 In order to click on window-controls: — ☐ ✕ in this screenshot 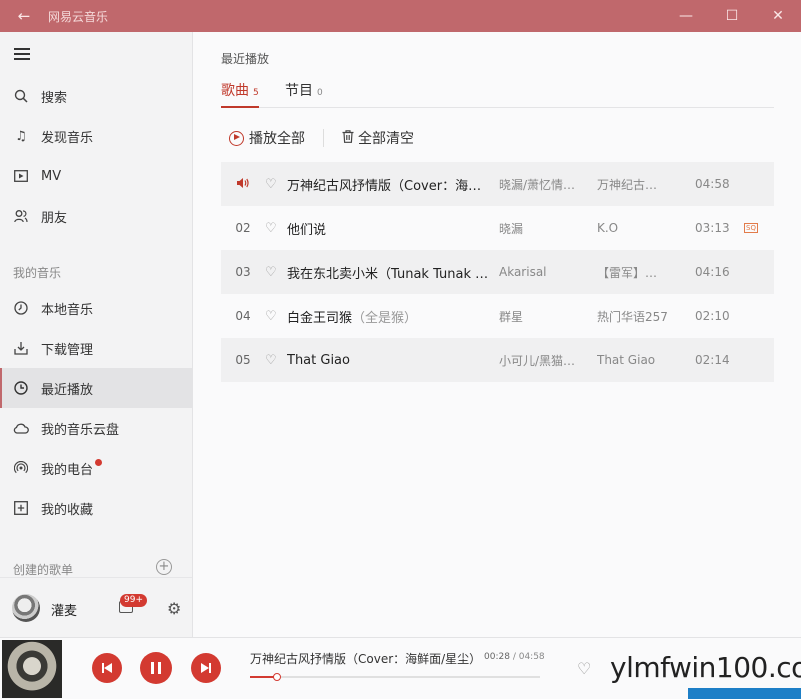, I will do `click(732, 16)`.